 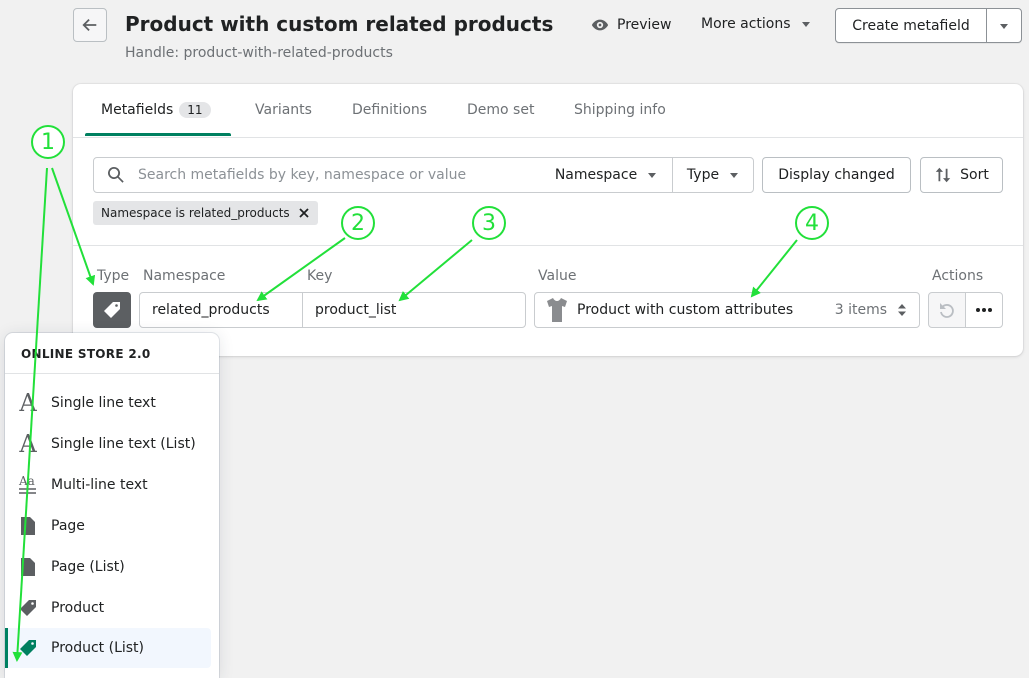 What do you see at coordinates (548, 245) in the screenshot?
I see `section-divider` at bounding box center [548, 245].